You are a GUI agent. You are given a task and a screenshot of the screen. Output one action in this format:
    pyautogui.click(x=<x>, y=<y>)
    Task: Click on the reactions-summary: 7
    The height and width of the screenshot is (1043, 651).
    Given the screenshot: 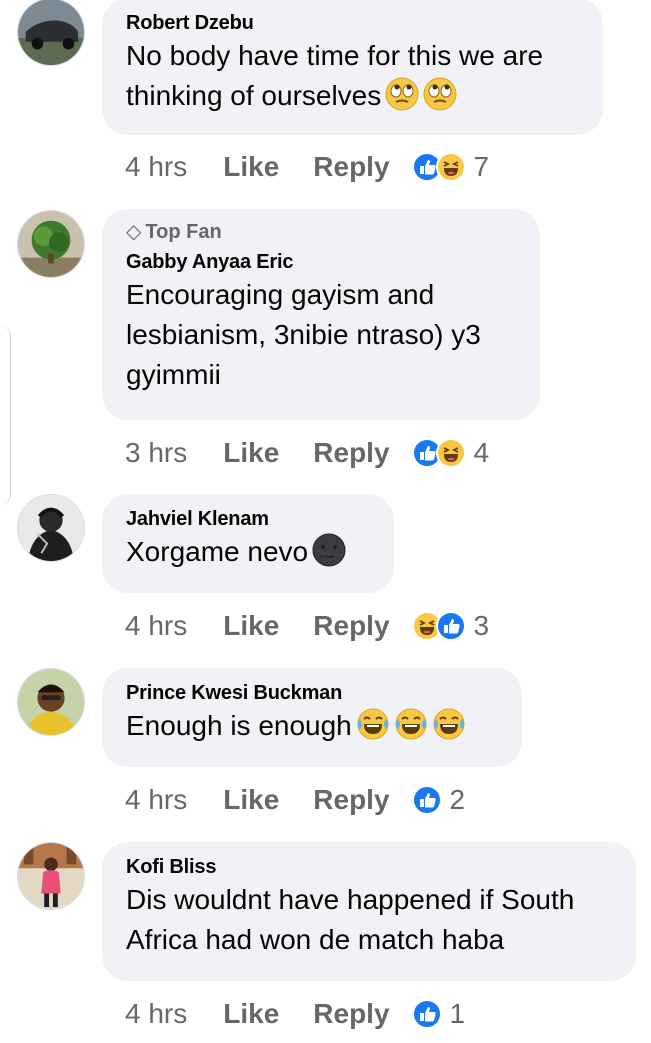 What is the action you would take?
    pyautogui.click(x=450, y=167)
    